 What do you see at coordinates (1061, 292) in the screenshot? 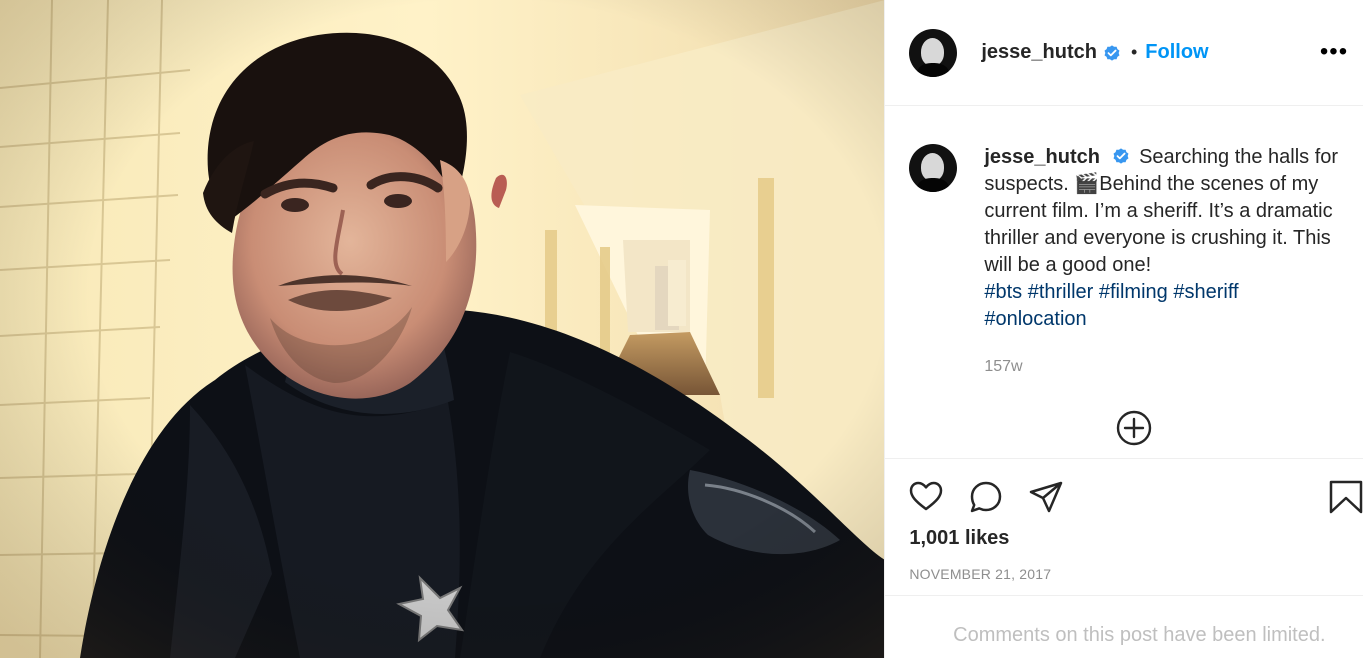
I see `hashtag-link: #thriller` at bounding box center [1061, 292].